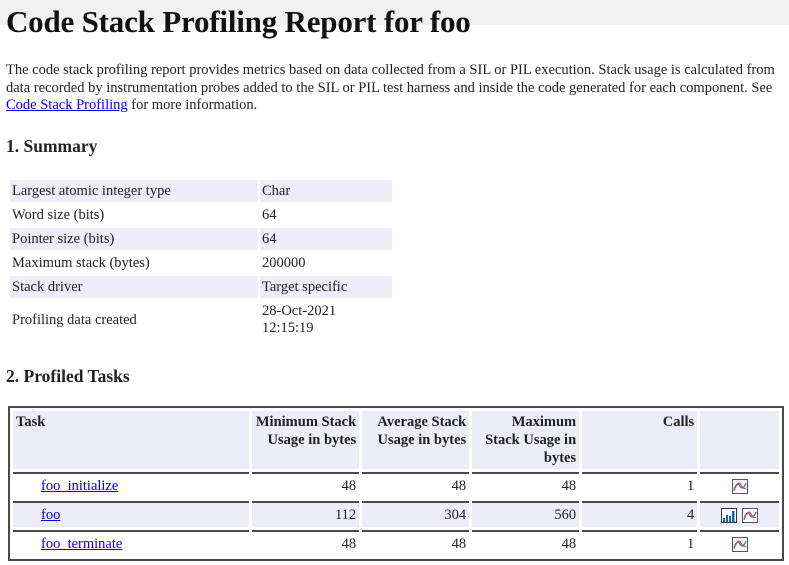 Image resolution: width=789 pixels, height=565 pixels. Describe the element at coordinates (416, 514) in the screenshot. I see `avg-stack-cell: 304` at that location.